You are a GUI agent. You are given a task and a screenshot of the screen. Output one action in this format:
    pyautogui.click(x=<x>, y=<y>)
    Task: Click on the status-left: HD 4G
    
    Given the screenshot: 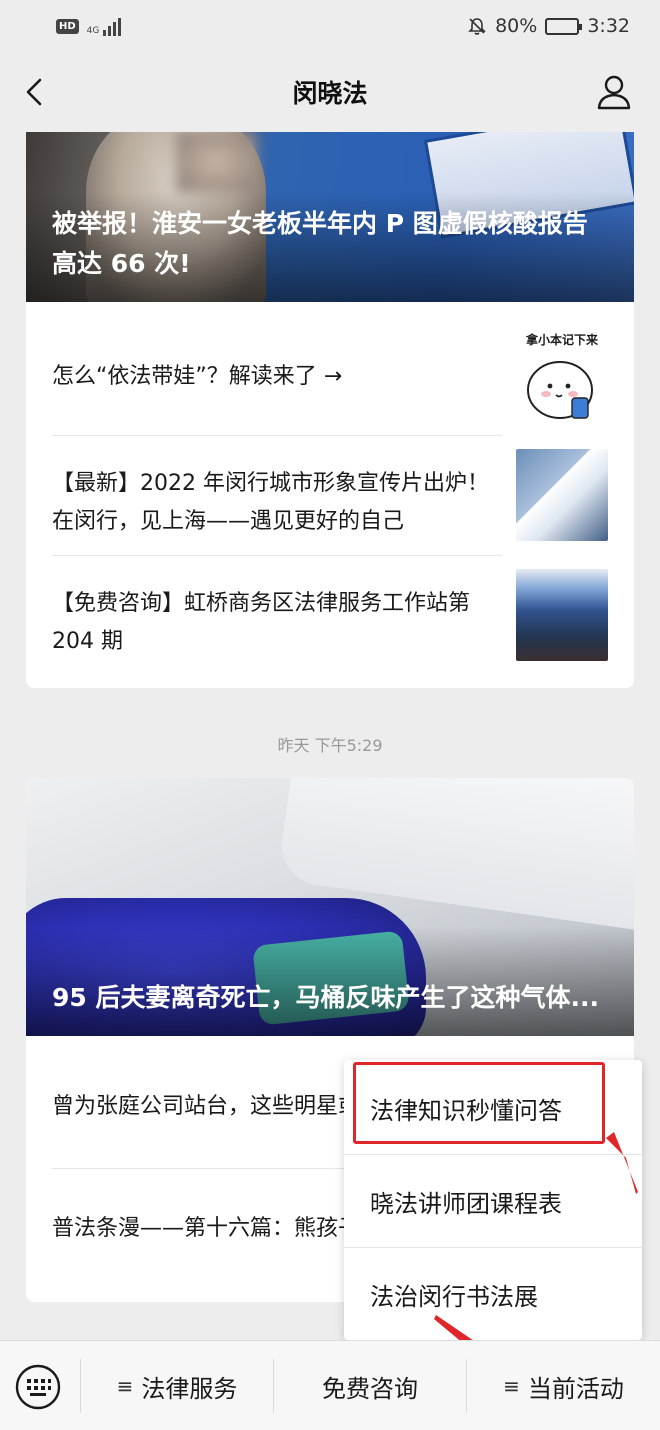 What is the action you would take?
    pyautogui.click(x=89, y=26)
    